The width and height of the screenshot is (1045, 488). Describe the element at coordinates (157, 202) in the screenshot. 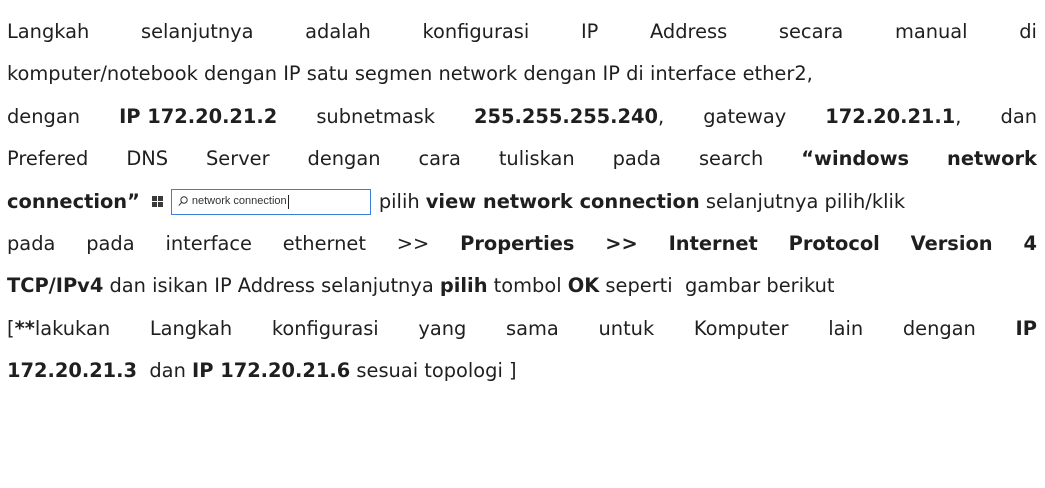

I see `windows-logo-icon` at that location.